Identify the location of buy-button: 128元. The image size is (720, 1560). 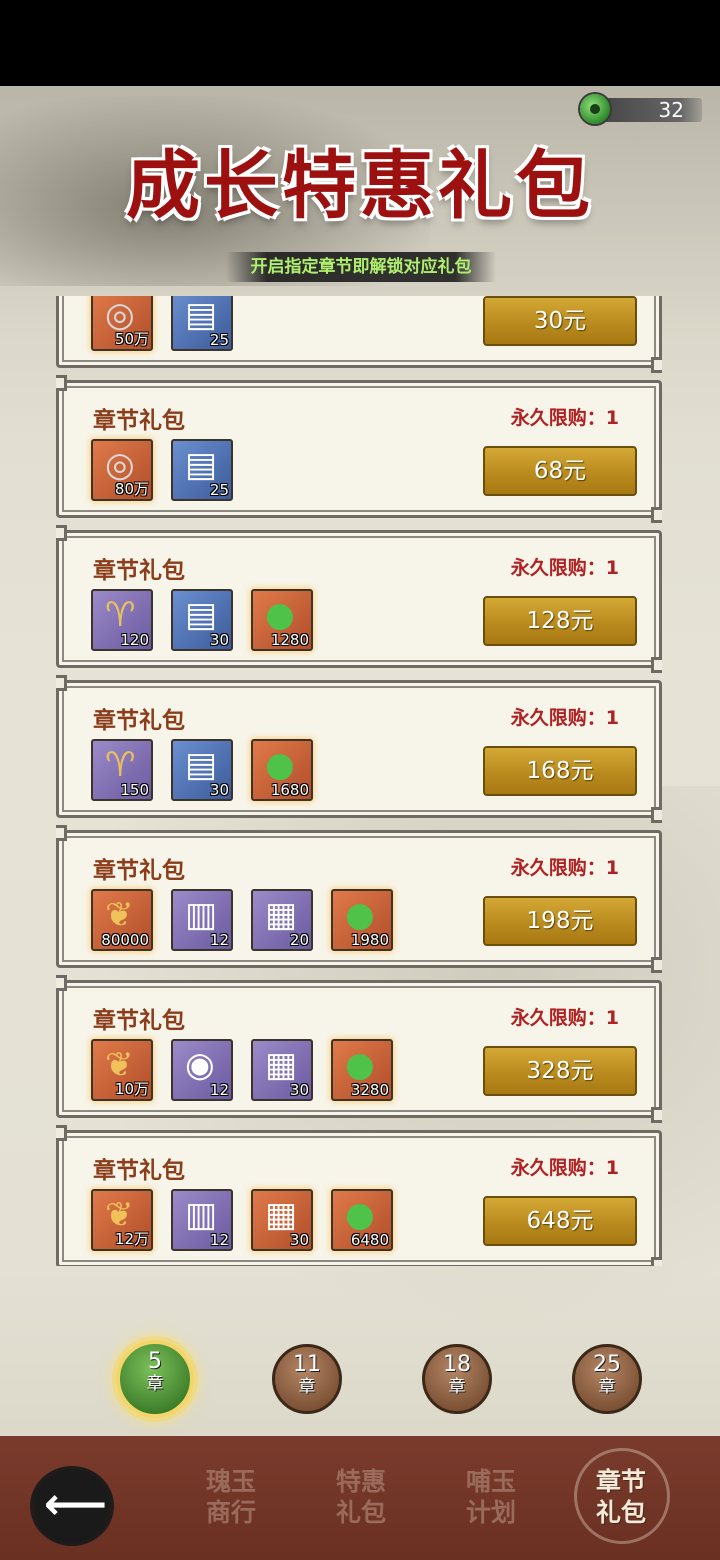
(560, 621).